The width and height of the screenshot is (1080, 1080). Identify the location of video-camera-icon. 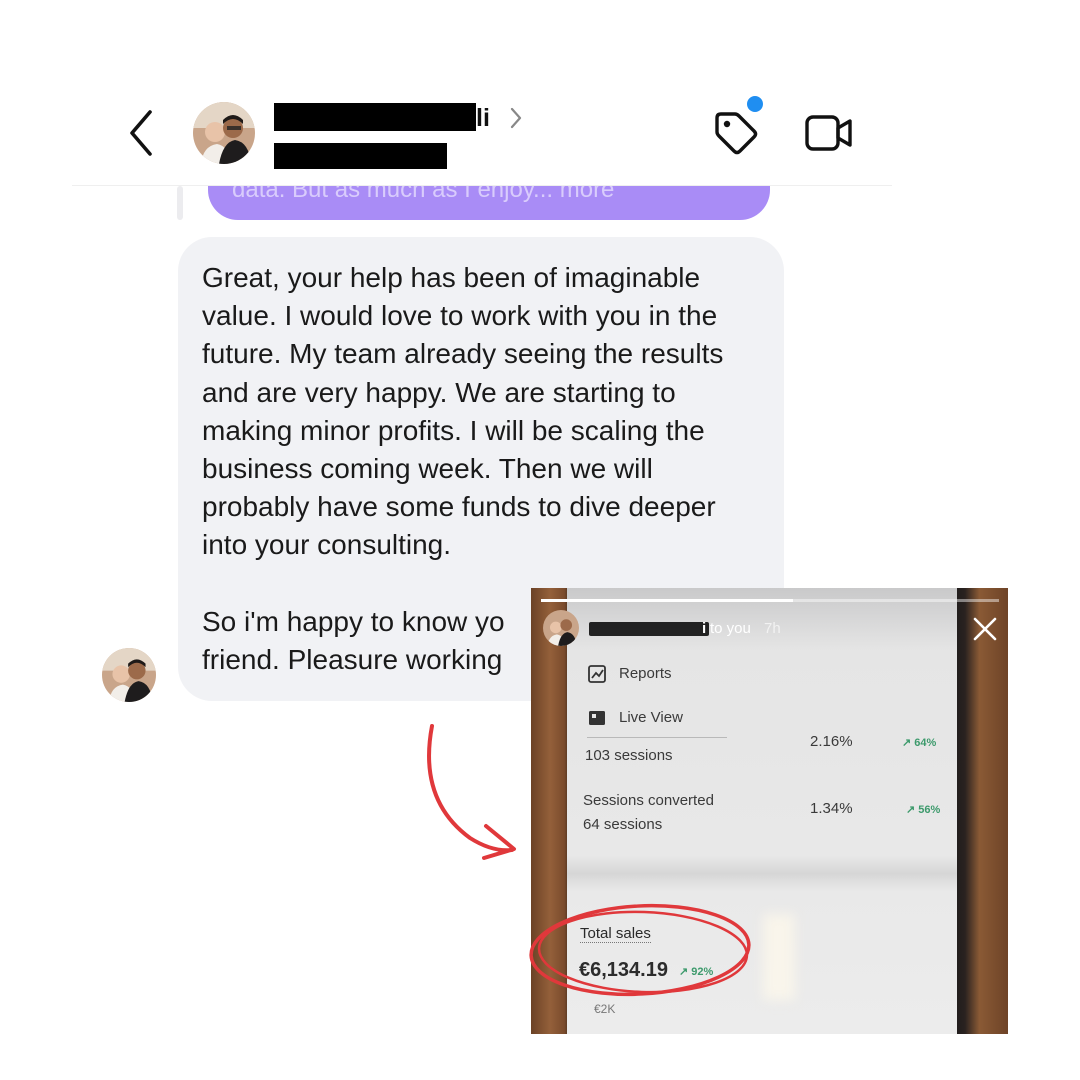
(828, 133).